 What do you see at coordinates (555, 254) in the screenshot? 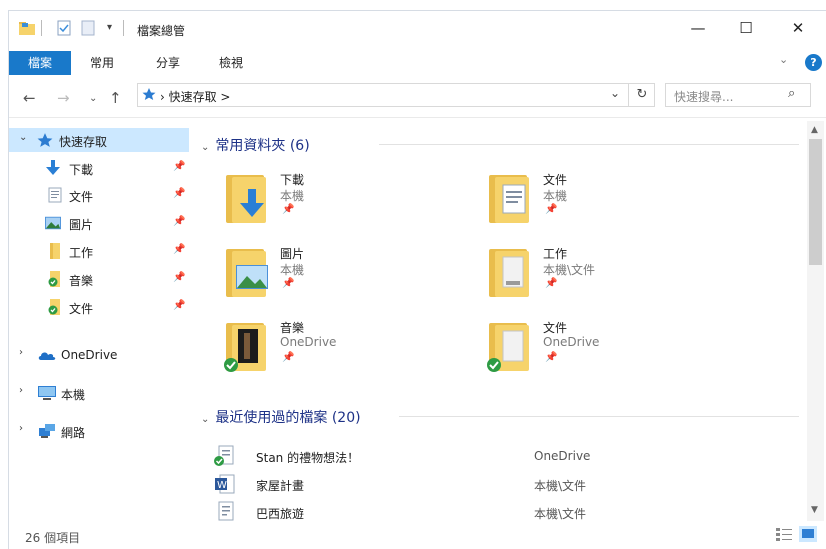
I see `folder-name: 工作` at bounding box center [555, 254].